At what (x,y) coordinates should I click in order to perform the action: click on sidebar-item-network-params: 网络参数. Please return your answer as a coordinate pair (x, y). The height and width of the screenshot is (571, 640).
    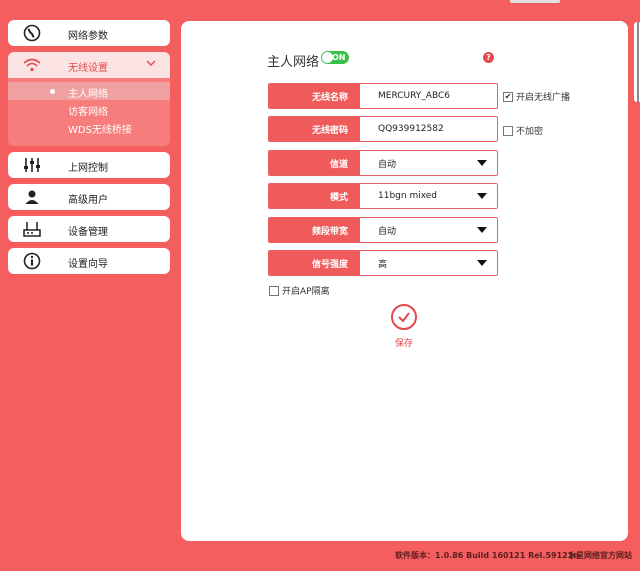
    Looking at the image, I should click on (89, 33).